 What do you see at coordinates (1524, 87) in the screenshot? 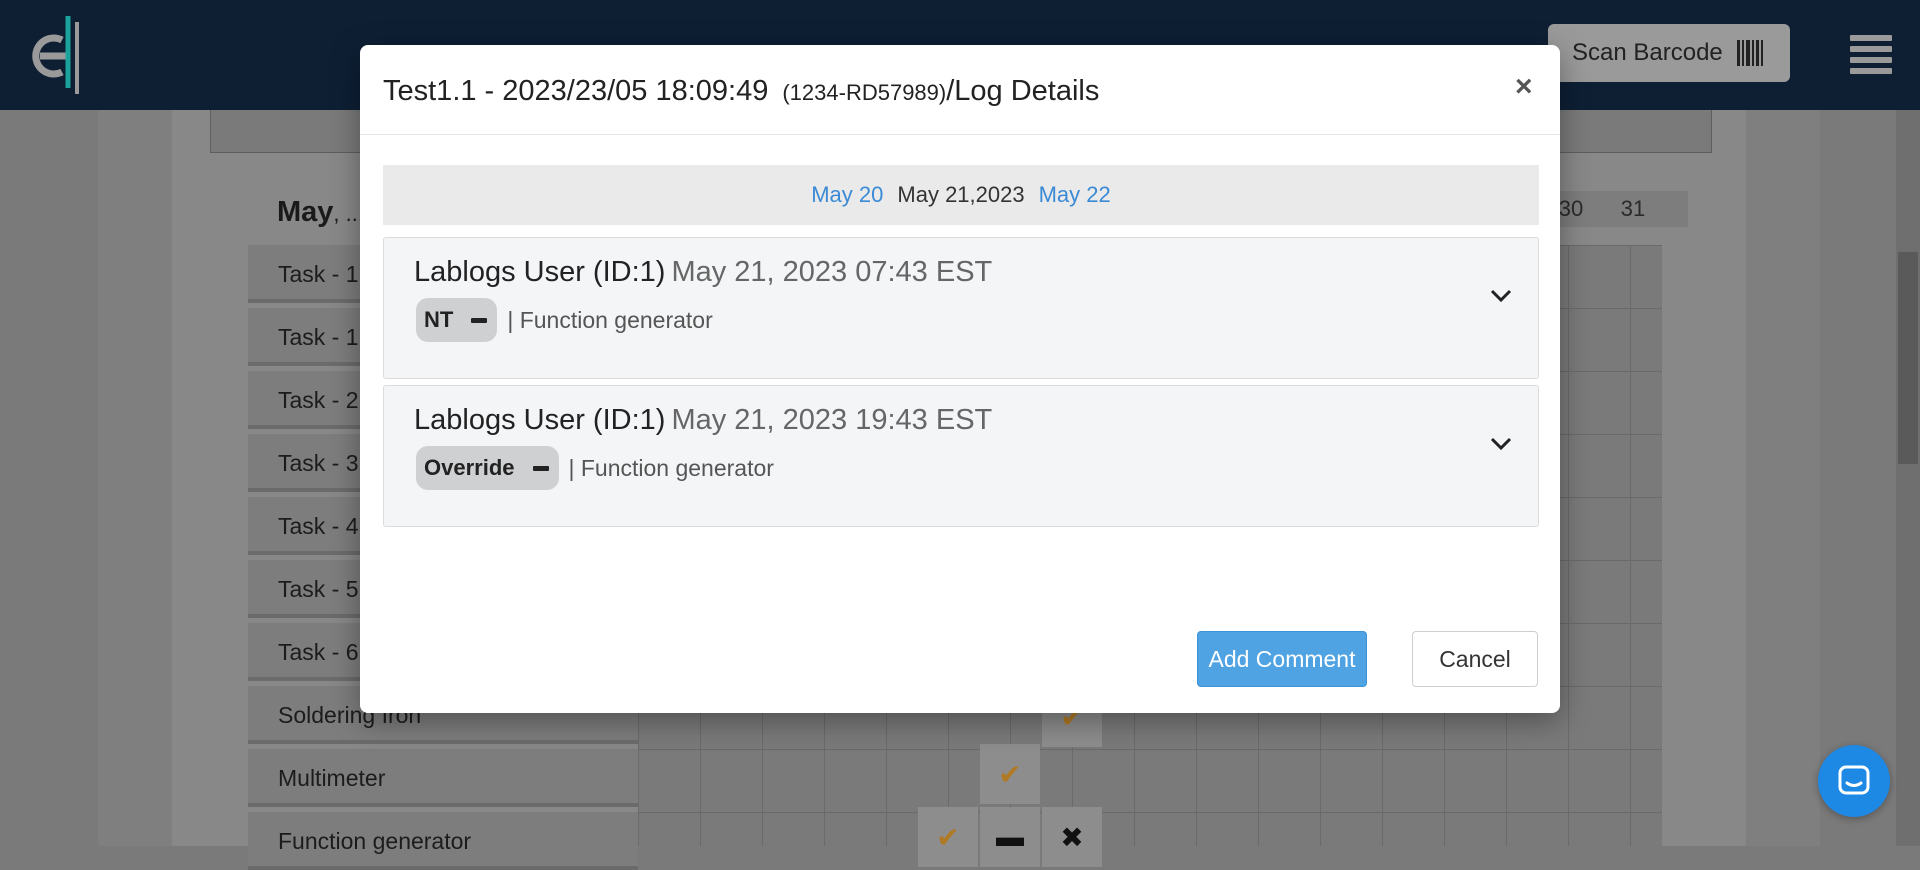
I see `close-icon: ×` at bounding box center [1524, 87].